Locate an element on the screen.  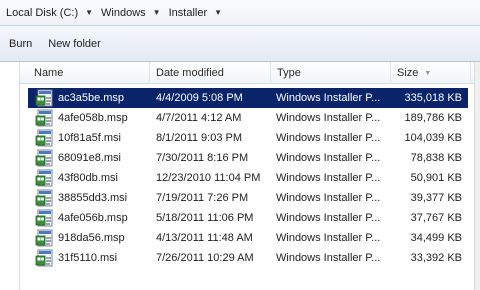
file-name: 38855dd3.msi is located at coordinates (93, 198).